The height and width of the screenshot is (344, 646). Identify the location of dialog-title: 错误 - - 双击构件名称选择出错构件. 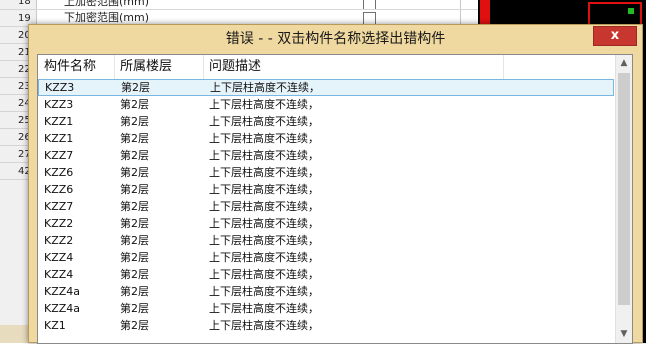
(335, 39).